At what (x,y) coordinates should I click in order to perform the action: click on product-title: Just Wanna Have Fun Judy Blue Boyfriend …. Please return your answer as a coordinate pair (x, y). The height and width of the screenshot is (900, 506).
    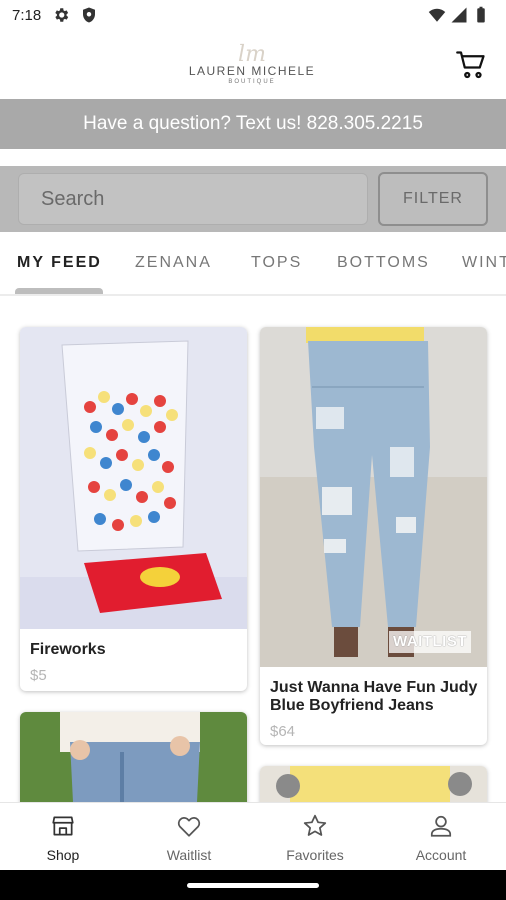
    Looking at the image, I should click on (374, 696).